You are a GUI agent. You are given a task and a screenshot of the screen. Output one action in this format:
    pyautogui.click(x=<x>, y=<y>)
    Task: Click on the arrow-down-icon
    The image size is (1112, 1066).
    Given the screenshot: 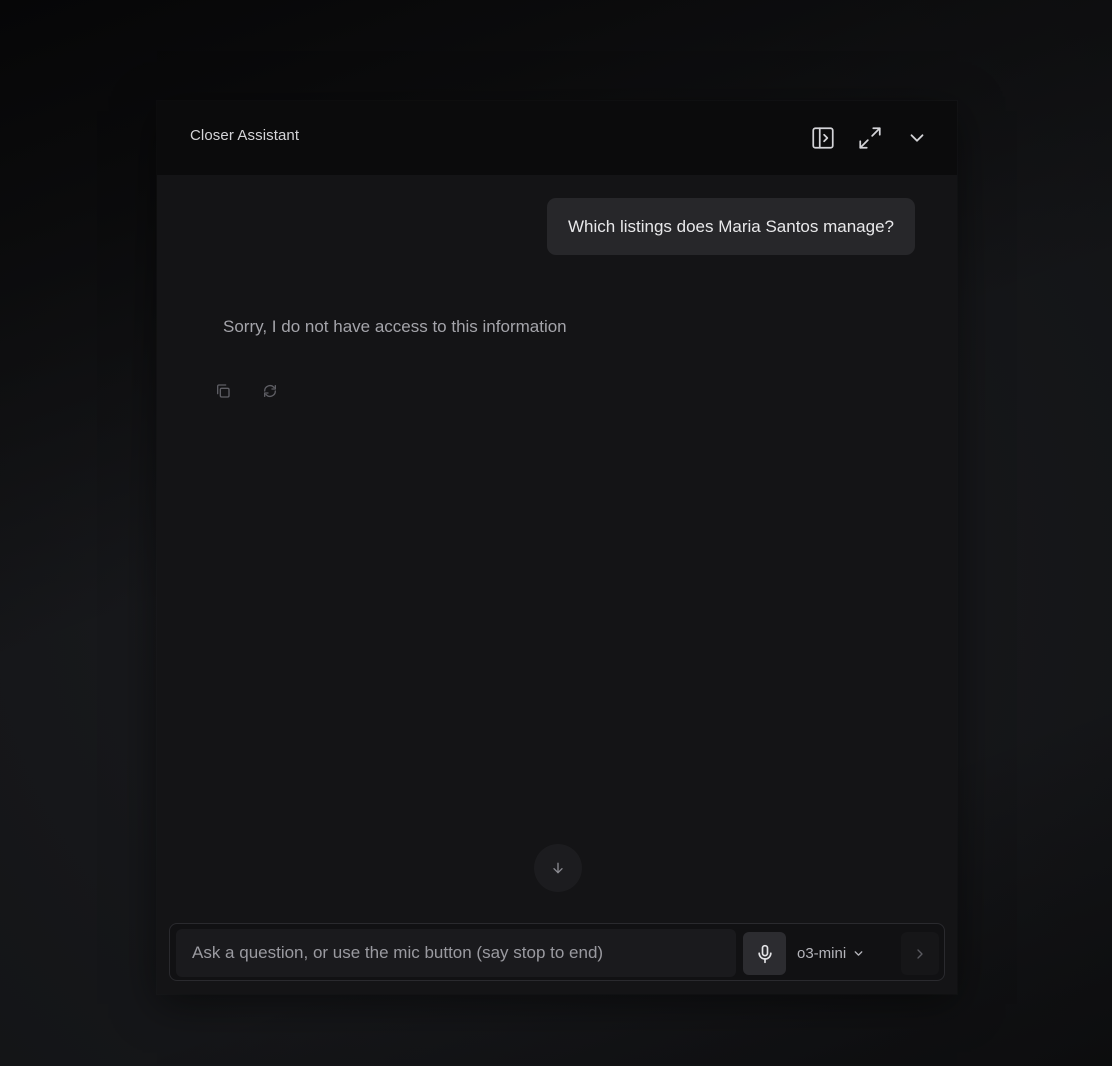 What is the action you would take?
    pyautogui.click(x=558, y=868)
    